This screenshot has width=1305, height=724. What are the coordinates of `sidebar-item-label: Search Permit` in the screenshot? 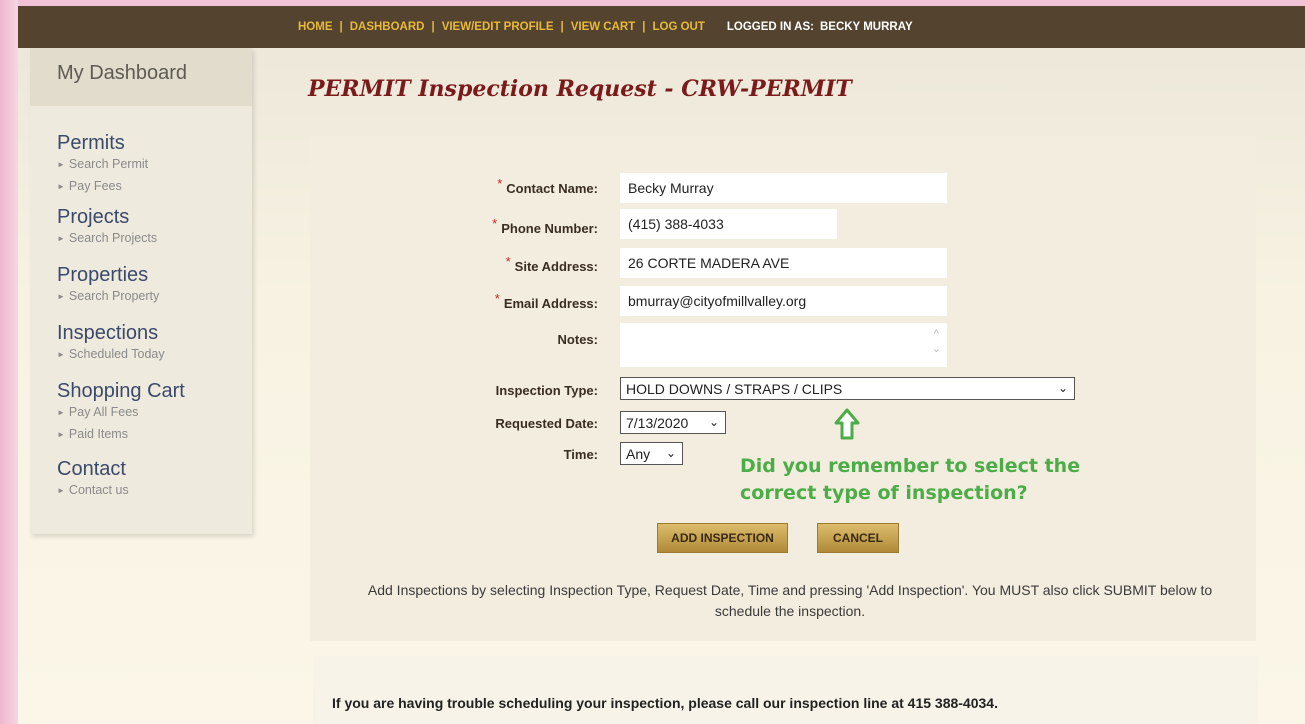 It's located at (108, 164).